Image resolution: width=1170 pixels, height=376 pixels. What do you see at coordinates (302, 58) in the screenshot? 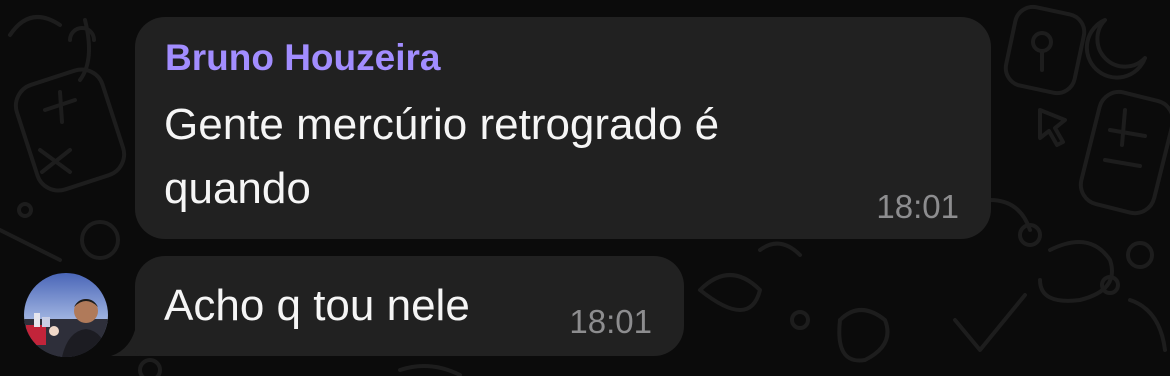
I see `sender-name: Bruno Houzeira` at bounding box center [302, 58].